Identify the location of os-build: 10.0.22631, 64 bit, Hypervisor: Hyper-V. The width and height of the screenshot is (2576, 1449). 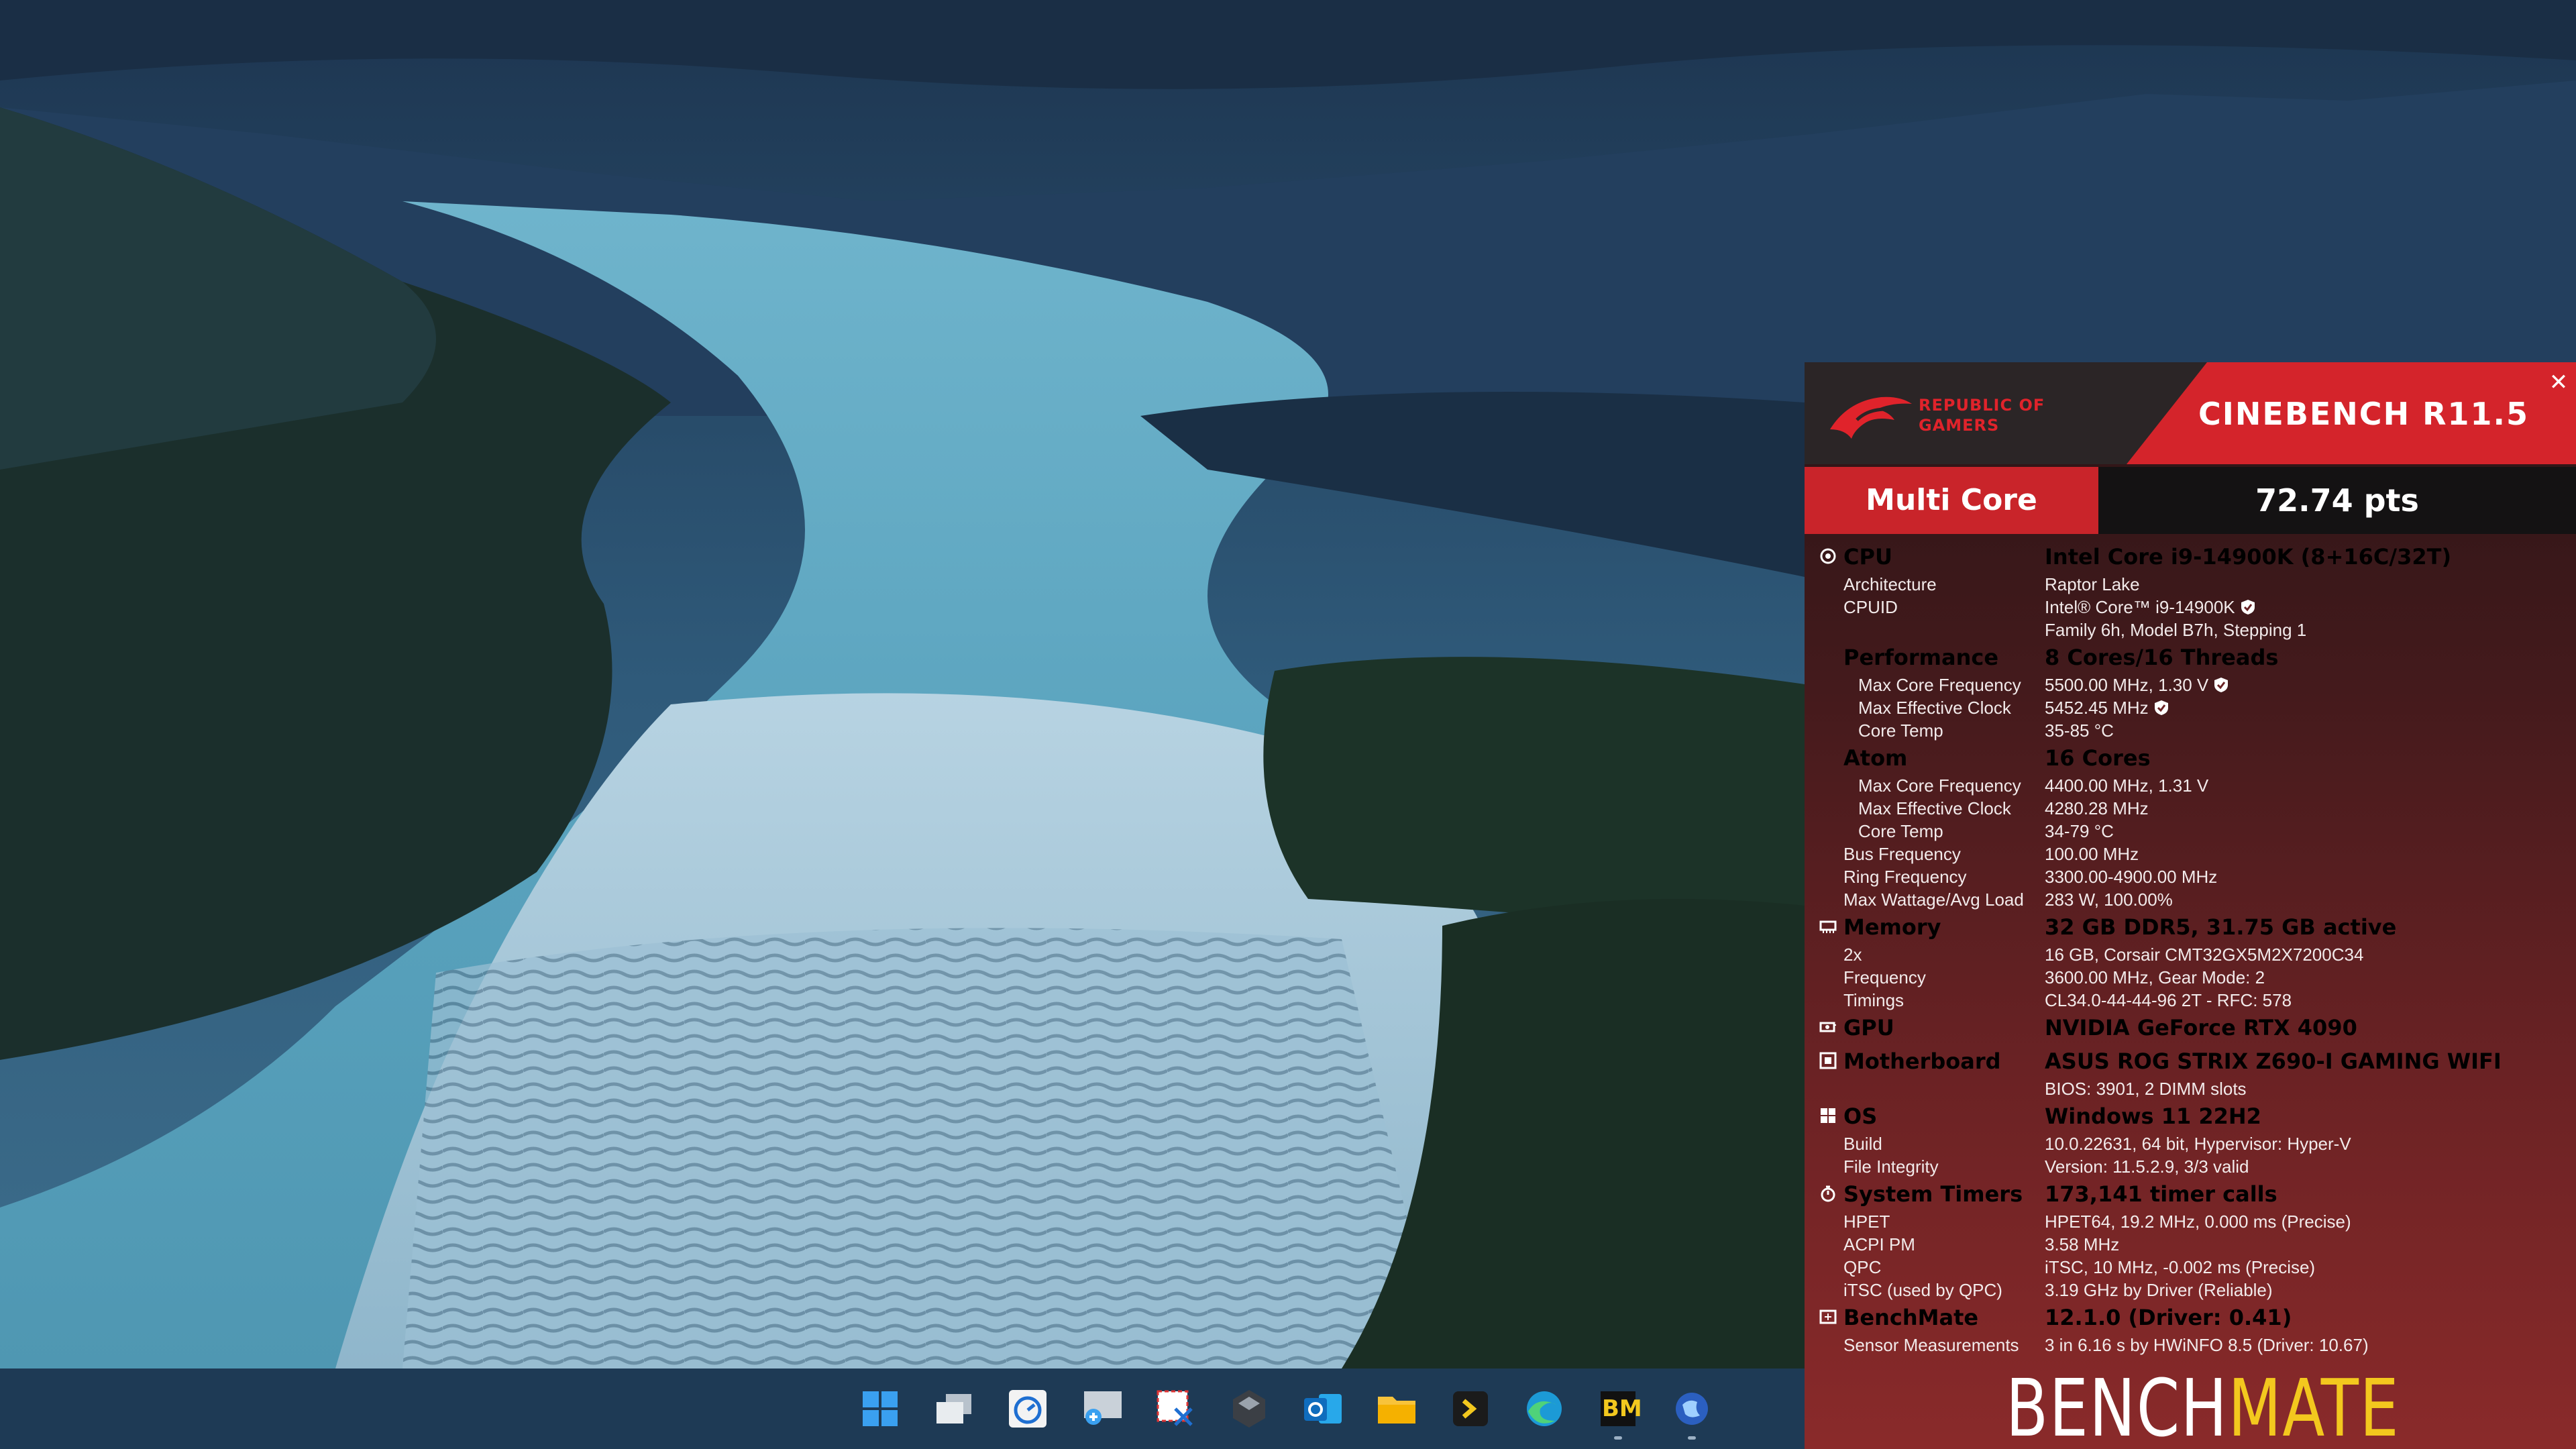
(2198, 1144).